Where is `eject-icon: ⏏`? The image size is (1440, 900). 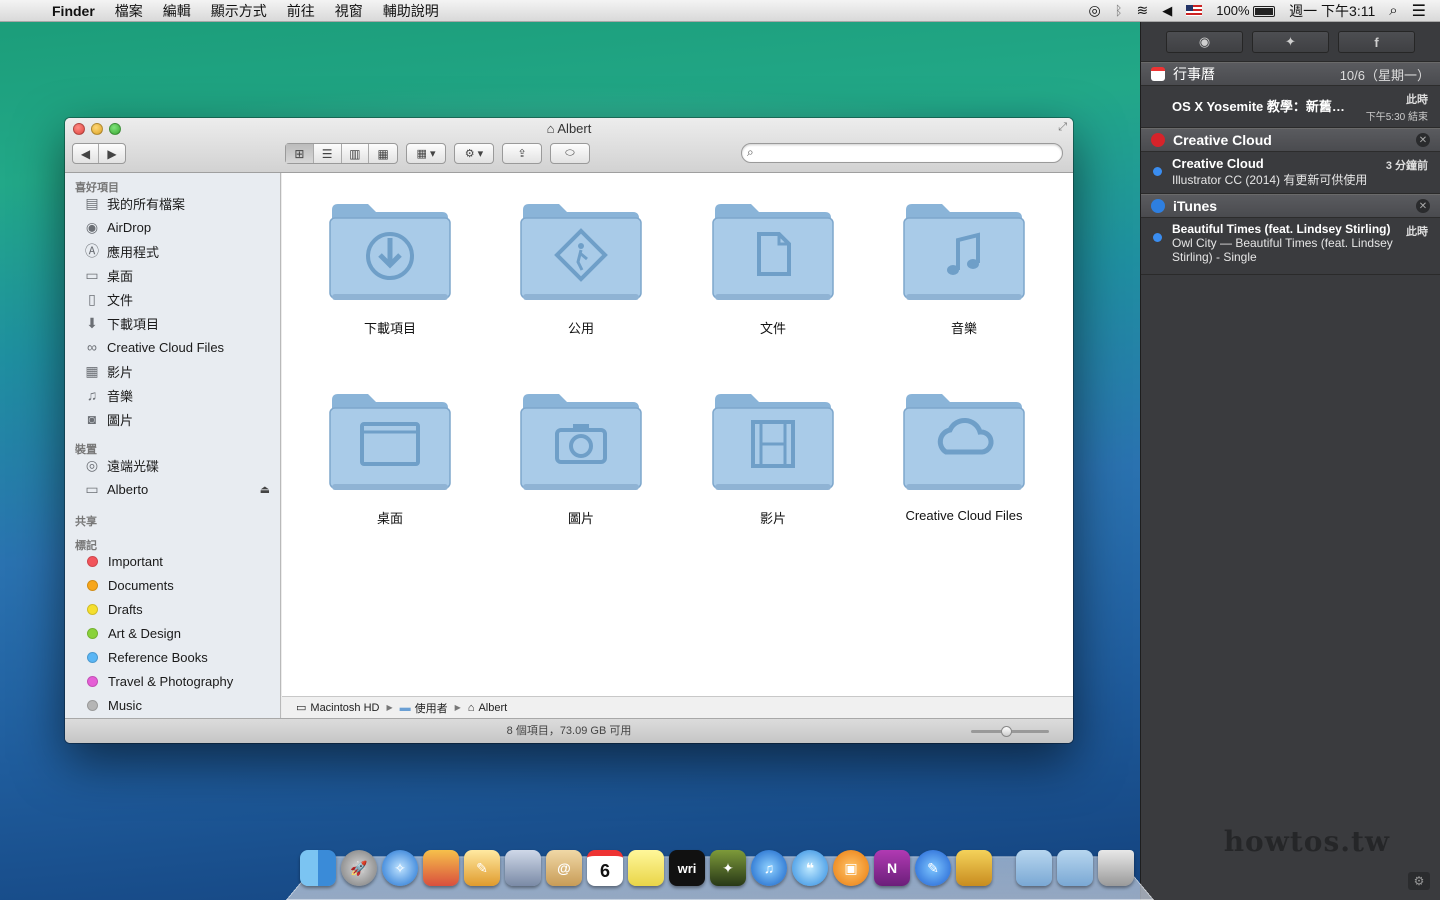 eject-icon: ⏏ is located at coordinates (265, 489).